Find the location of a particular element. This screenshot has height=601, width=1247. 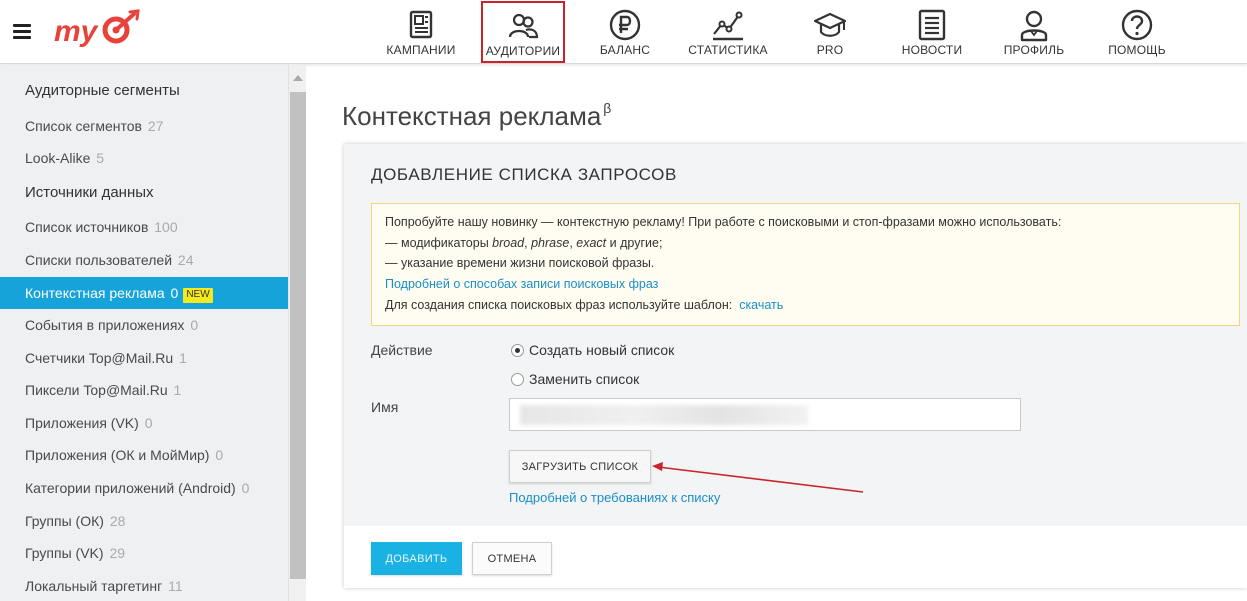

sidebar-item-groups-vk: Группы (VK) 29 is located at coordinates (144, 553).